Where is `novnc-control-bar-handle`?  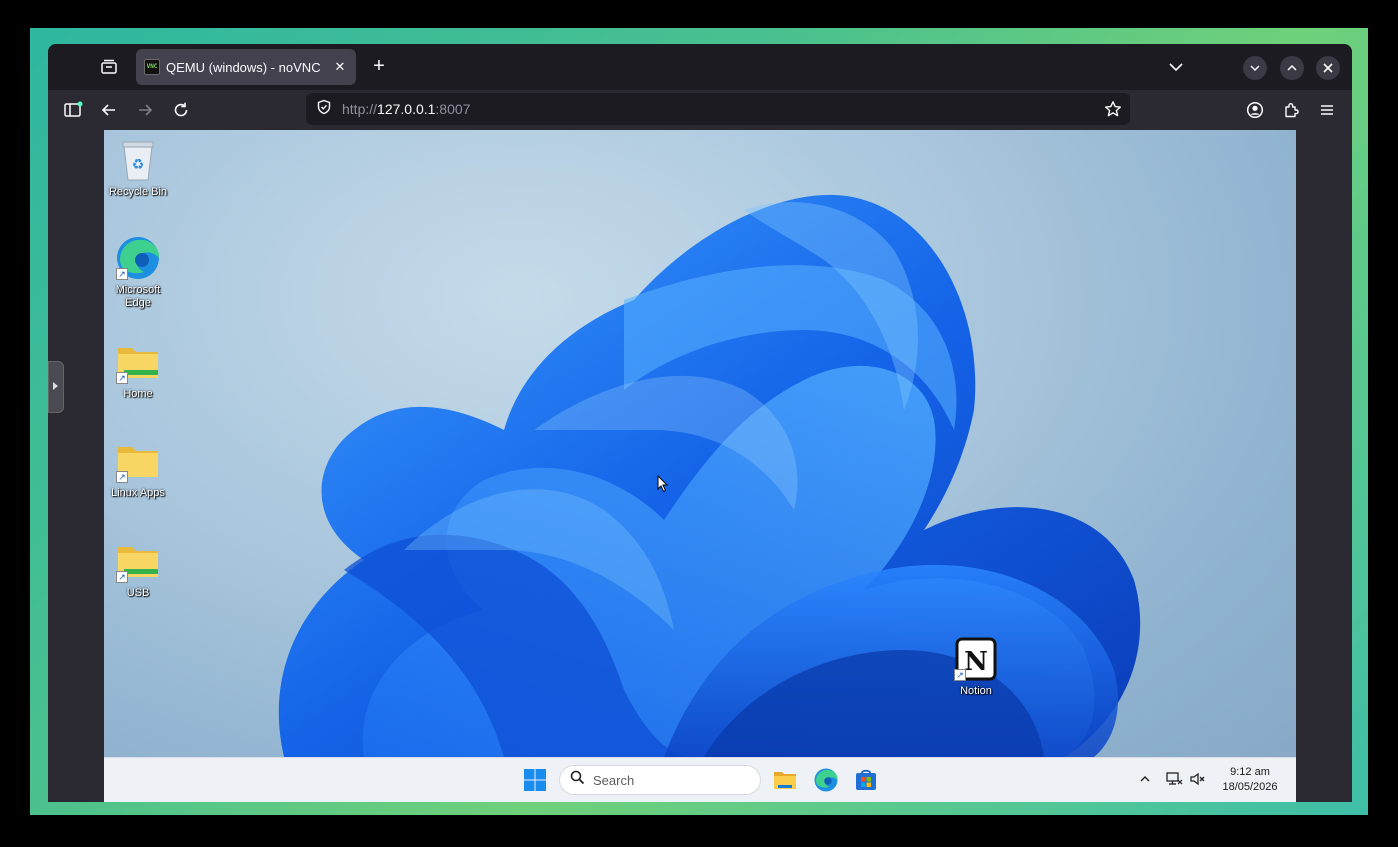 novnc-control-bar-handle is located at coordinates (56, 387).